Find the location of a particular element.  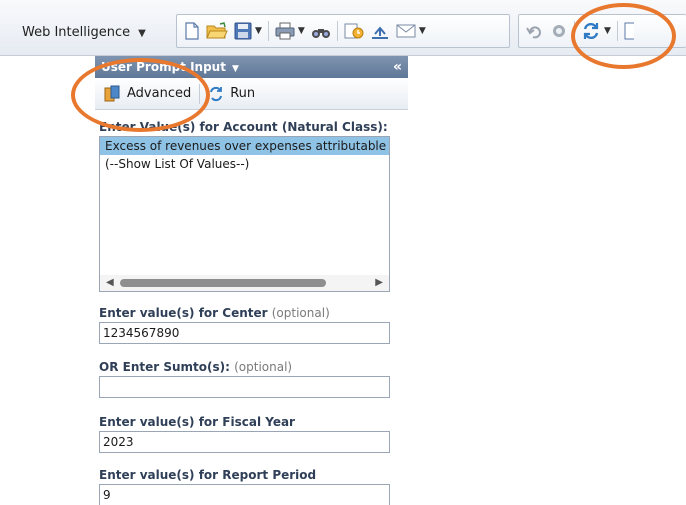

panel-title: User Prompt Input is located at coordinates (163, 67).